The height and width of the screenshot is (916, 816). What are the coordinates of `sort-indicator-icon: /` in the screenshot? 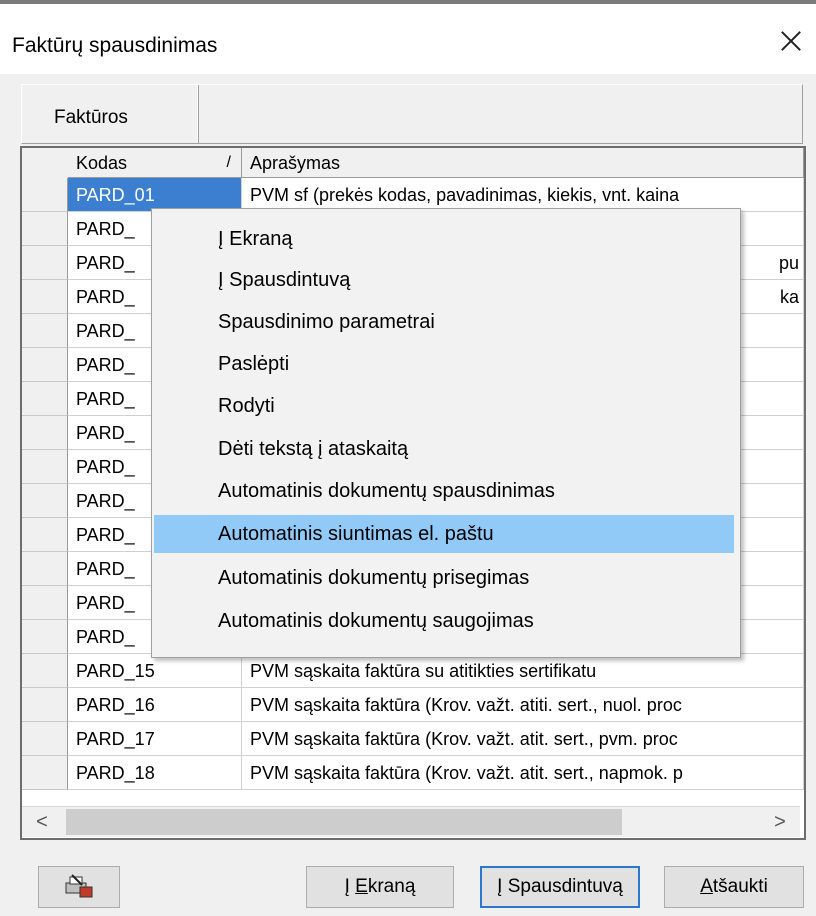 It's located at (228, 162).